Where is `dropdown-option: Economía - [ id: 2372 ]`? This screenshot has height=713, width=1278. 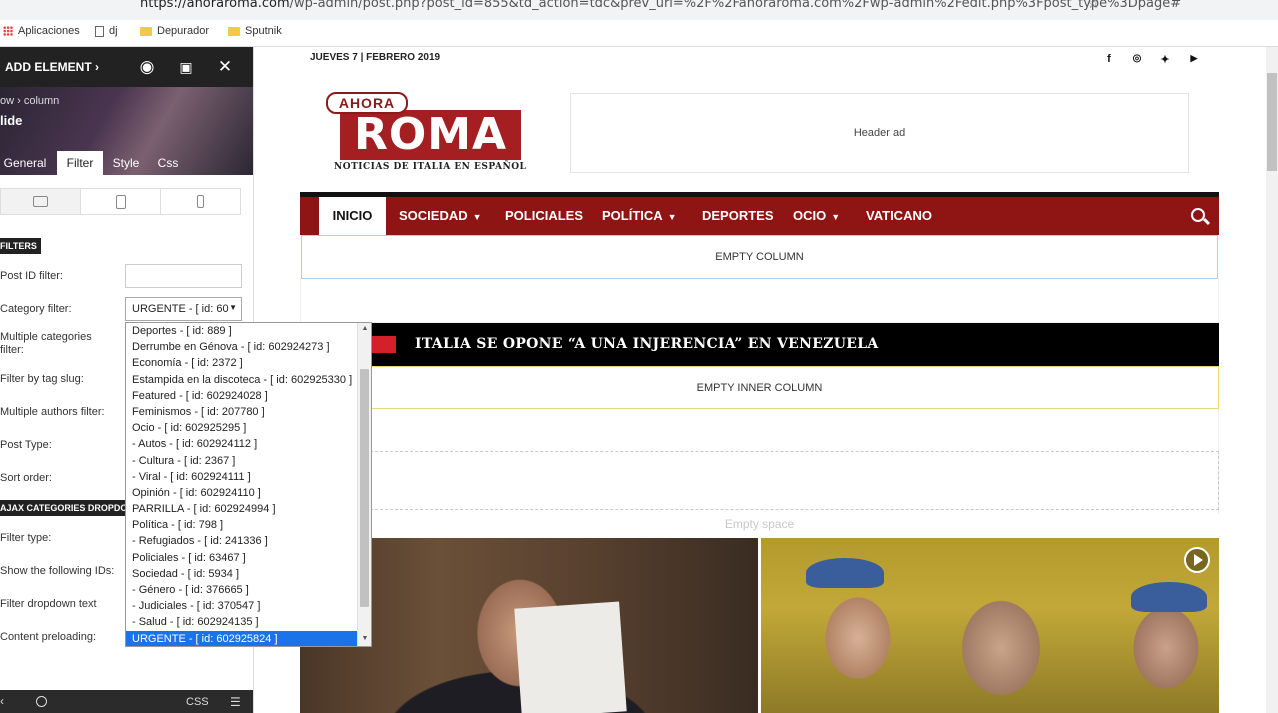 dropdown-option: Economía - [ id: 2372 ] is located at coordinates (241, 363).